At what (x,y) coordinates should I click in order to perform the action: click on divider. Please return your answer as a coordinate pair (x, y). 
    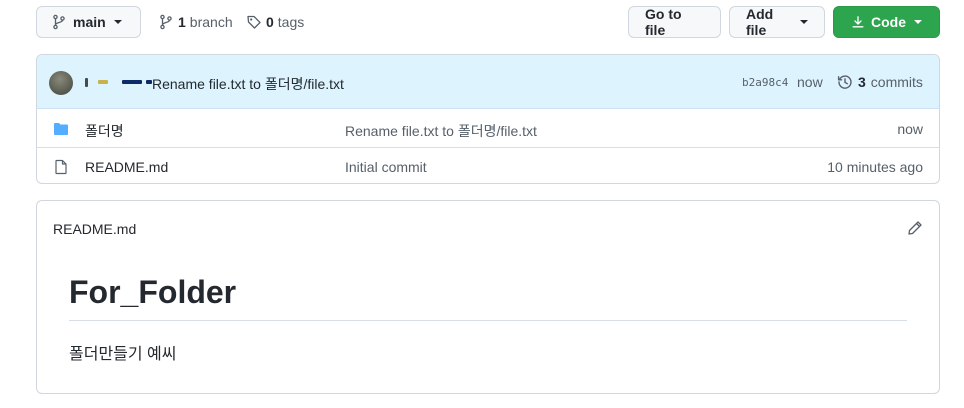
    Looking at the image, I should click on (488, 320).